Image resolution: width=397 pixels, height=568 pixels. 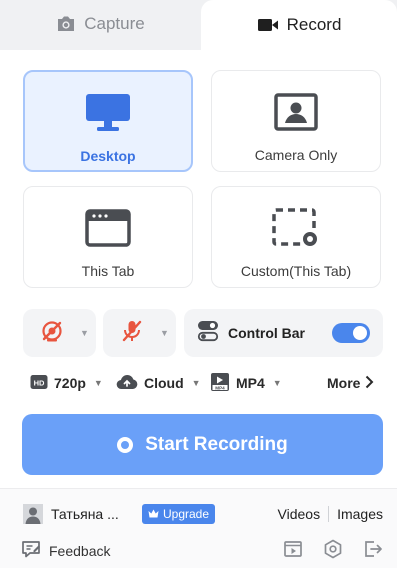 I want to click on upgrade-button: Upgrade, so click(x=179, y=514).